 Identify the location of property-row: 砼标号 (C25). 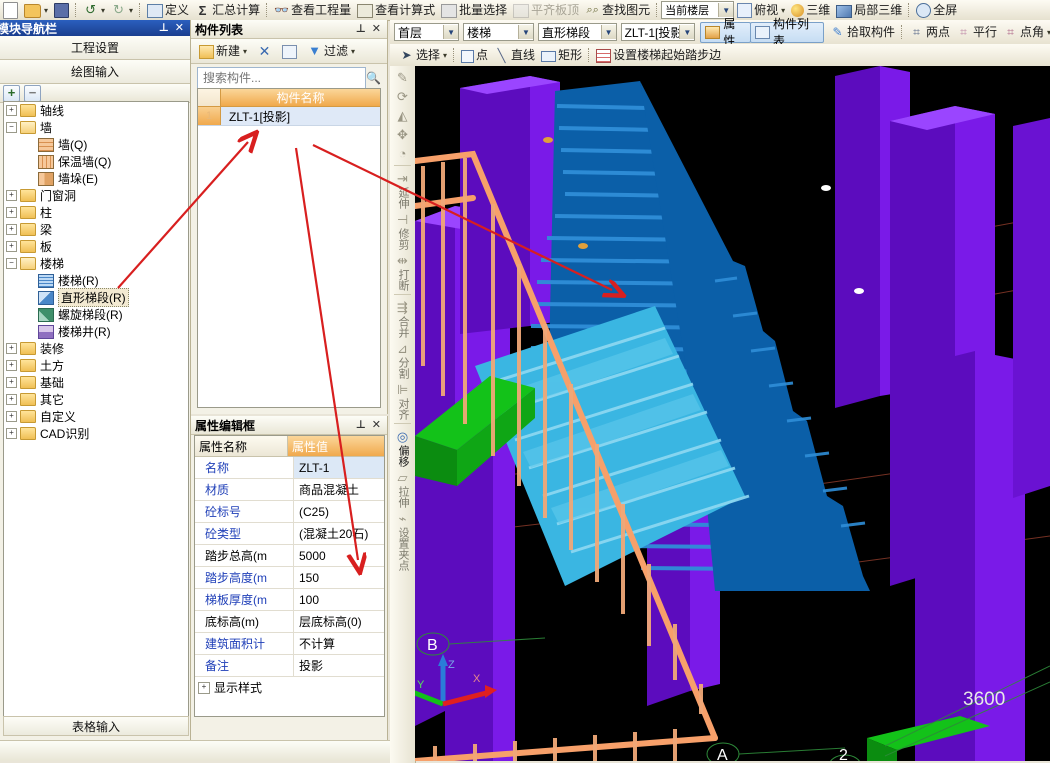
(289, 512).